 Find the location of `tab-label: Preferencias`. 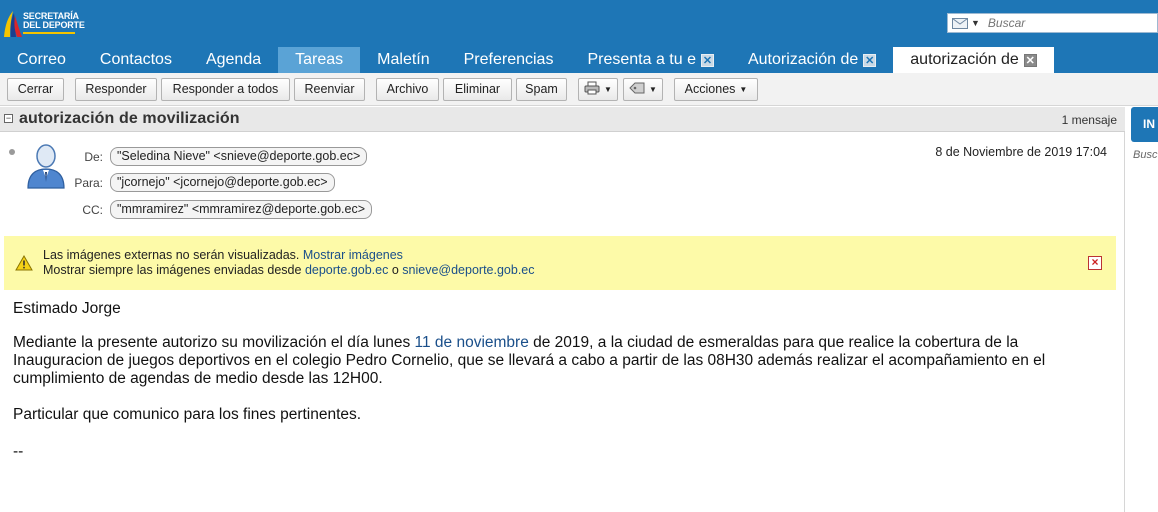

tab-label: Preferencias is located at coordinates (508, 59).